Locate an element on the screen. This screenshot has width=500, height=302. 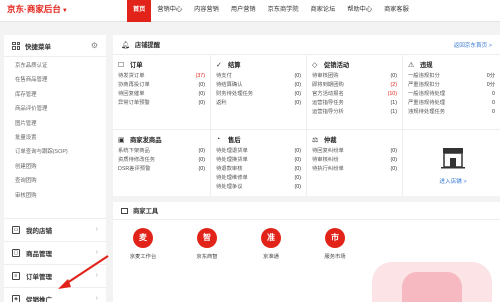
reminder-row: 待处理争议 (0) is located at coordinates (258, 187).